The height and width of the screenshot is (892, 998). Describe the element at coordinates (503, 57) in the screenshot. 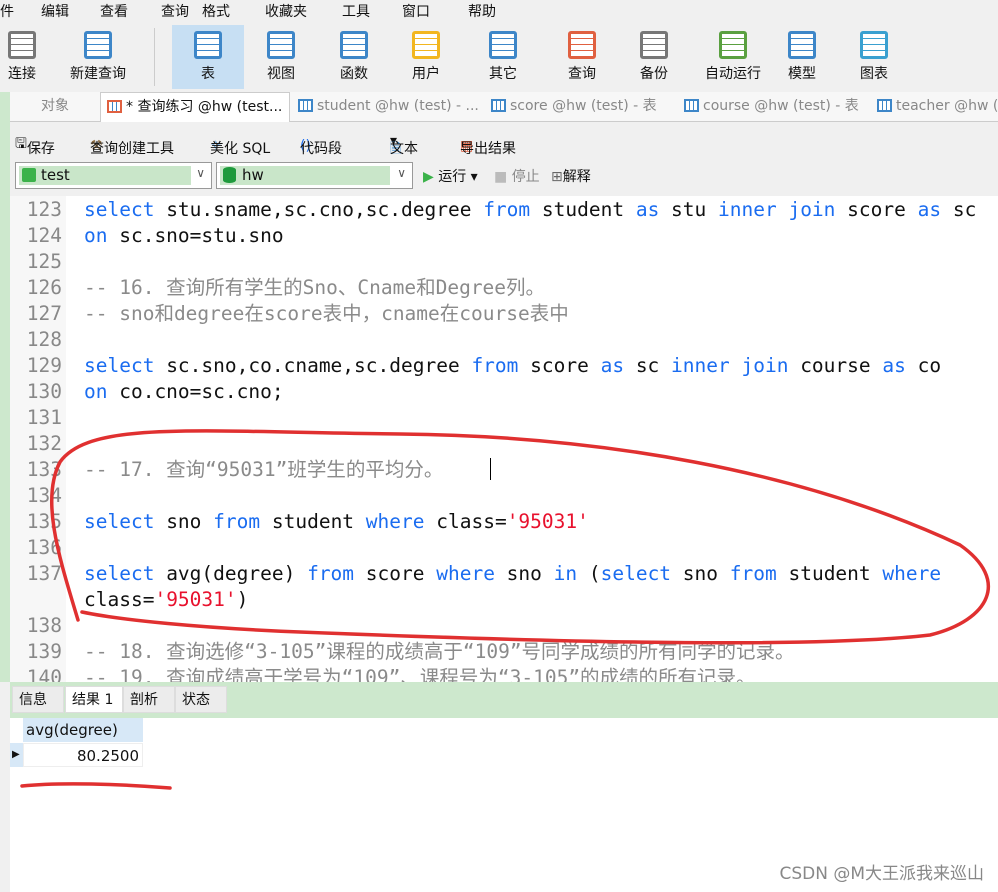

I see `toolbar-button-6: 其它` at that location.